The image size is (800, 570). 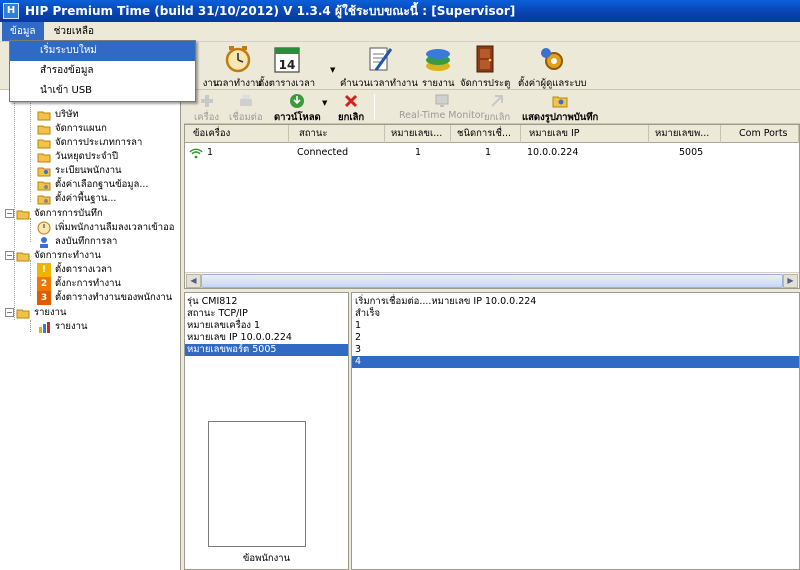 What do you see at coordinates (691, 152) in the screenshot?
I see `cell-port: 5005` at bounding box center [691, 152].